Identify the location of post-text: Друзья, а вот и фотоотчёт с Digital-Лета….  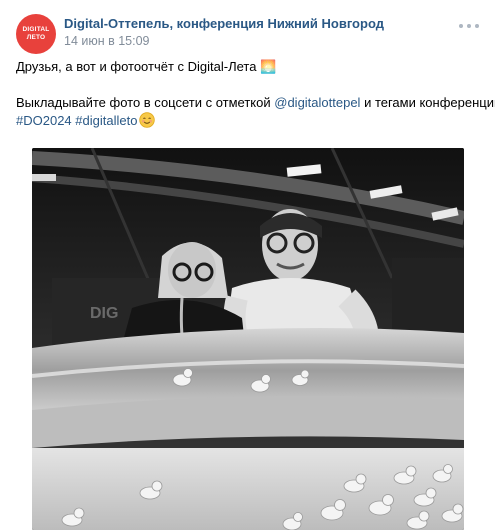
(255, 95).